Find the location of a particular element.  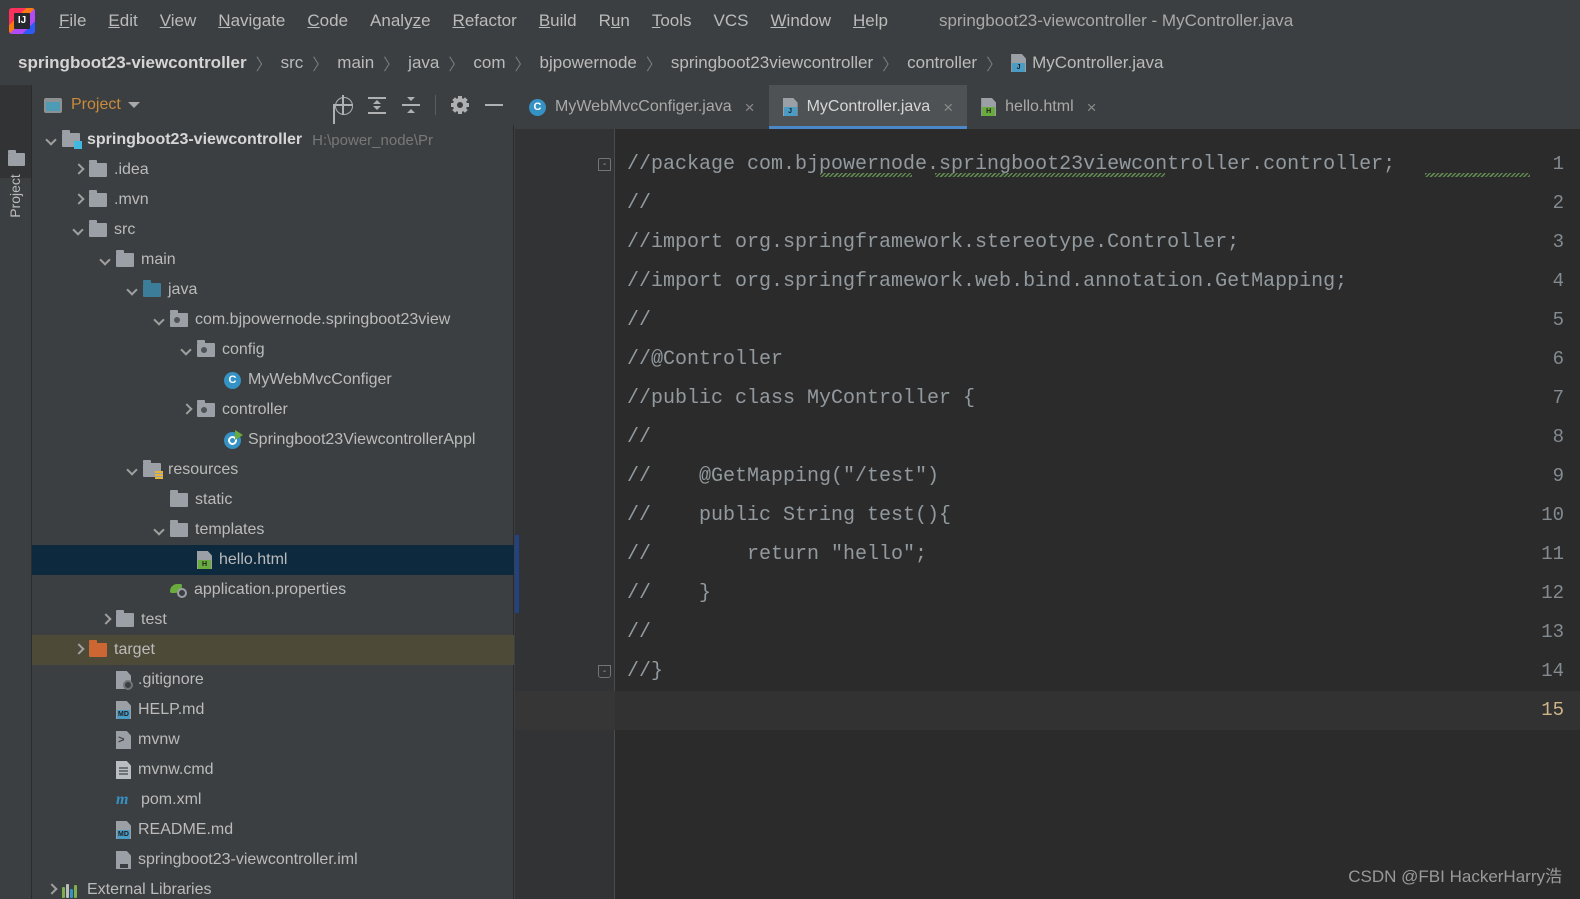

breadcrumb-item-com: com is located at coordinates (489, 63).